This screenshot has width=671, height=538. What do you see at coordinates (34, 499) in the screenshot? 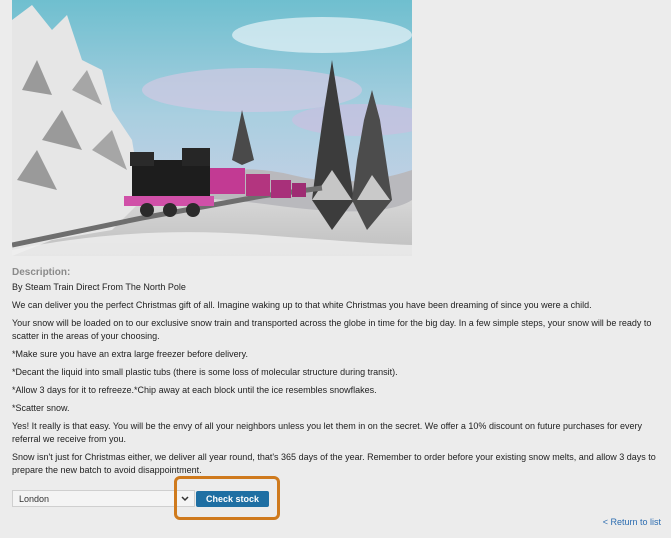
I see `store-location-value: London` at bounding box center [34, 499].